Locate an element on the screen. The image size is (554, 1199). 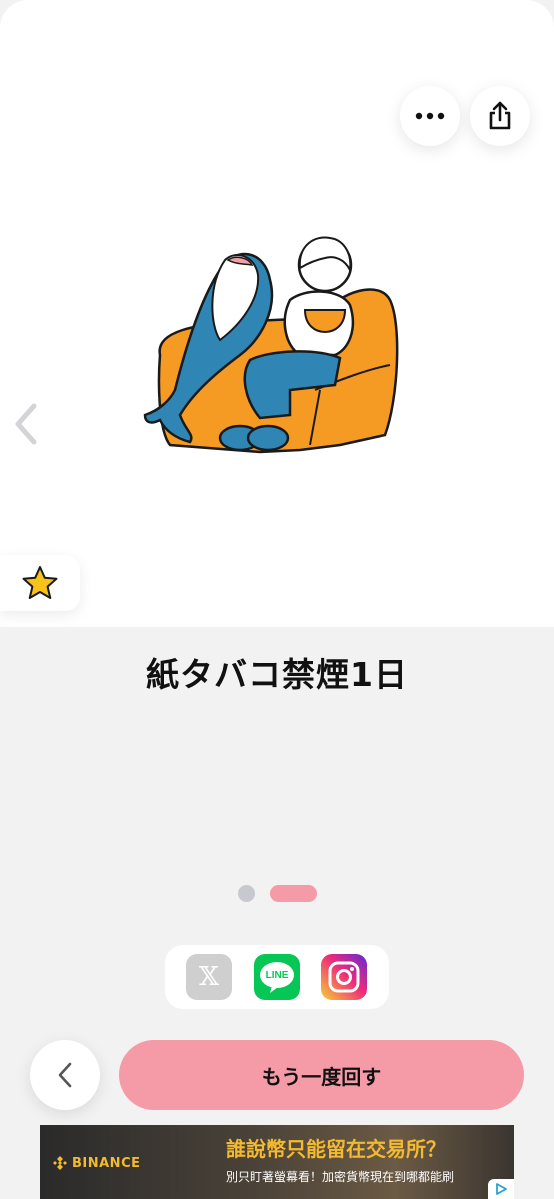
x-share-button: 𝕏 is located at coordinates (209, 977).